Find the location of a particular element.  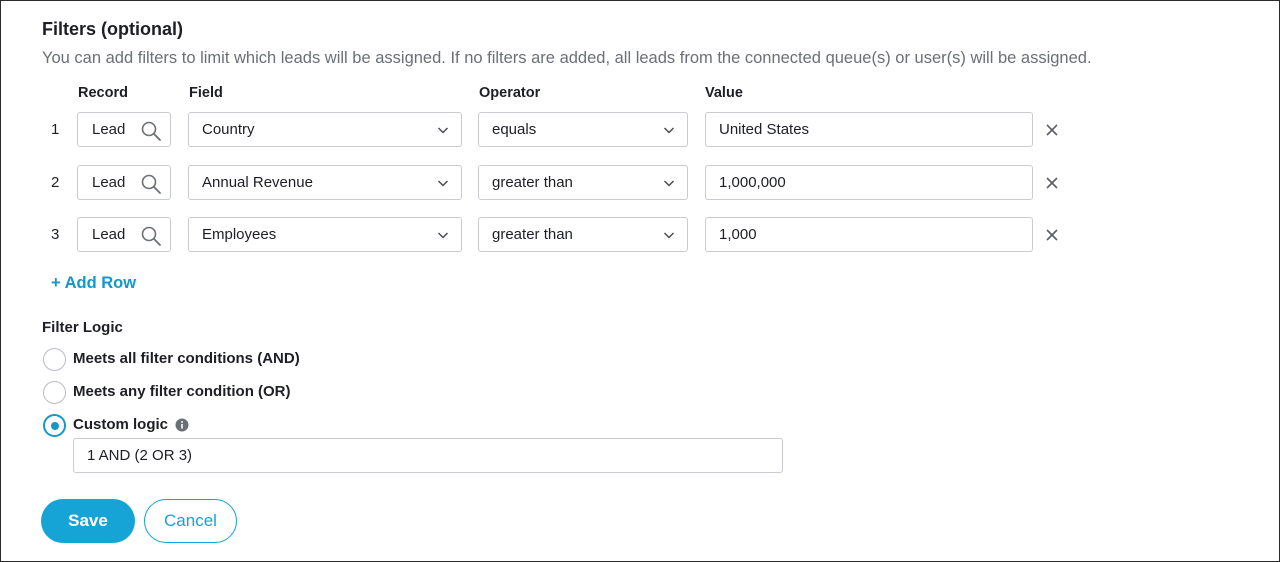

row-number: 1 is located at coordinates (55, 129).